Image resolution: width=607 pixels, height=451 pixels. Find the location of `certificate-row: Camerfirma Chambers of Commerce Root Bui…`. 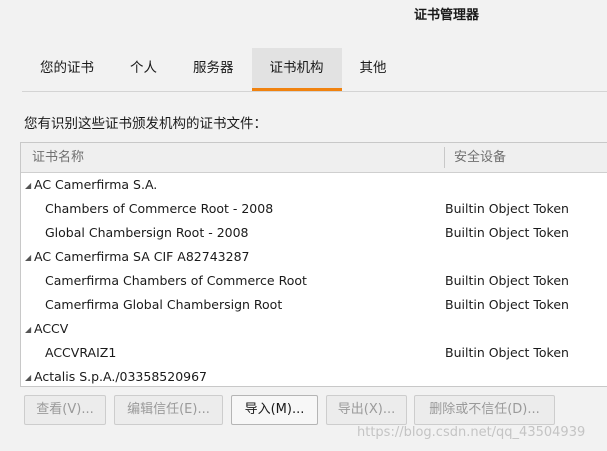

certificate-row: Camerfirma Chambers of Commerce Root Bui… is located at coordinates (314, 281).